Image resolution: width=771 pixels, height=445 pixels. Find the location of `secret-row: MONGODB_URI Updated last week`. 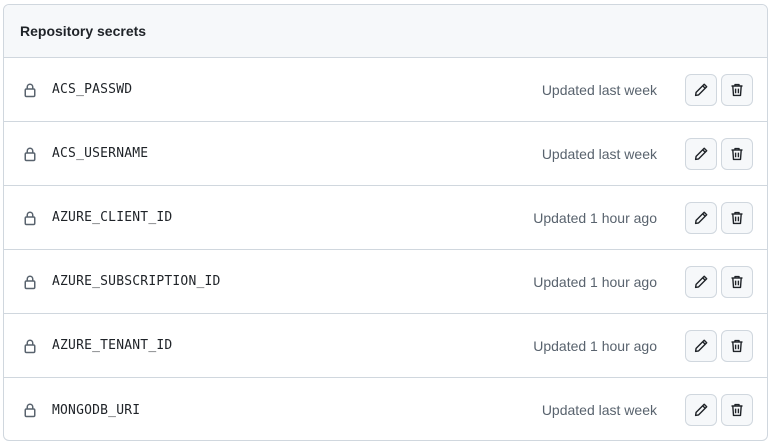

secret-row: MONGODB_URI Updated last week is located at coordinates (385, 409).